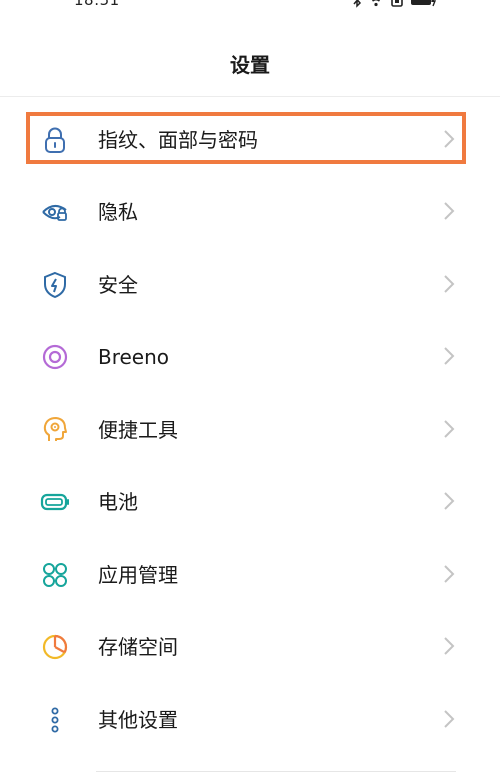 Image resolution: width=500 pixels, height=775 pixels. I want to click on bottom-divider, so click(276, 771).